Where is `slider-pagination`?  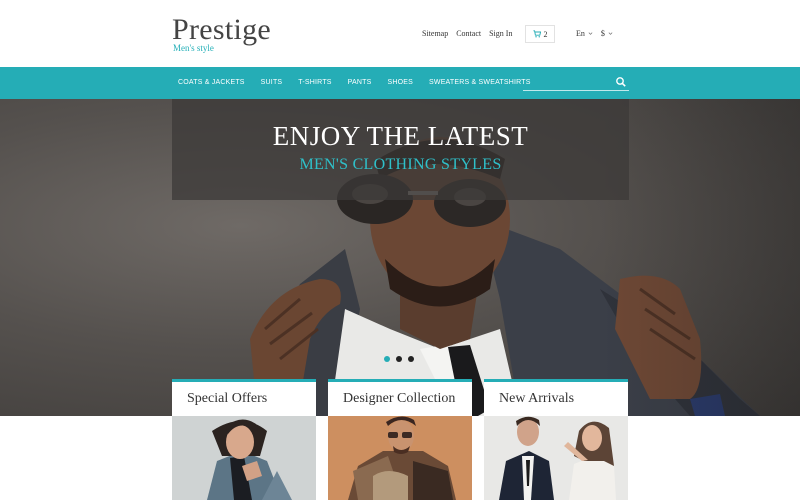 slider-pagination is located at coordinates (399, 359).